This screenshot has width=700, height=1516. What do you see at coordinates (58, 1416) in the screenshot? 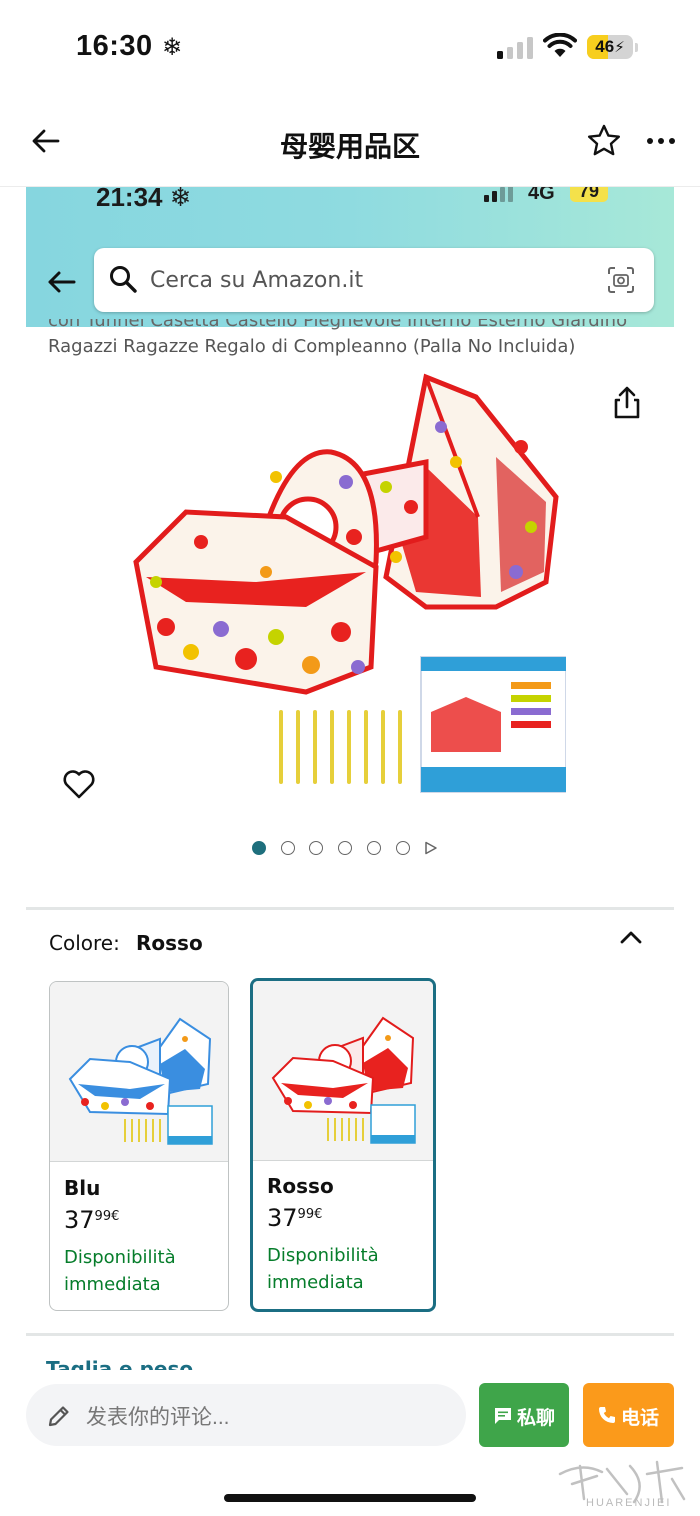
I see `pencil-icon` at bounding box center [58, 1416].